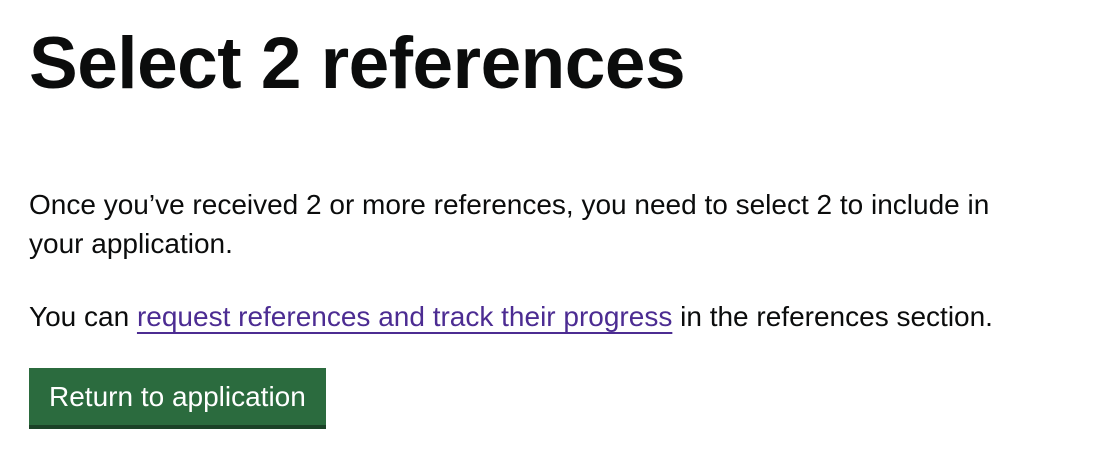  I want to click on page-title: Select 2 references, so click(357, 63).